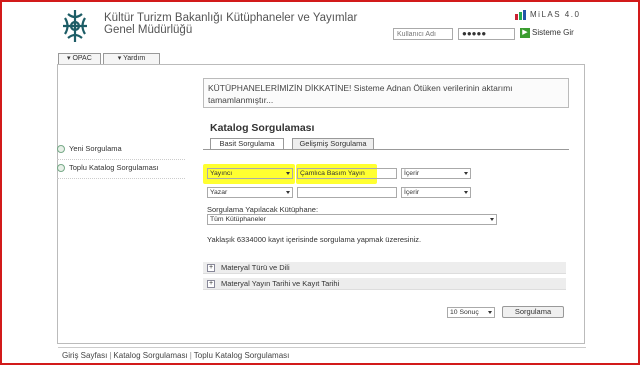 The height and width of the screenshot is (365, 640). Describe the element at coordinates (262, 128) in the screenshot. I see `catalog-title: Katalog Sorgulaması` at that location.